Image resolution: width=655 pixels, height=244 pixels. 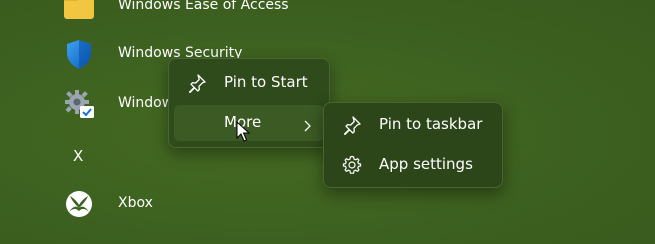 I want to click on app-list-item-xbox: Xbox, so click(x=210, y=204).